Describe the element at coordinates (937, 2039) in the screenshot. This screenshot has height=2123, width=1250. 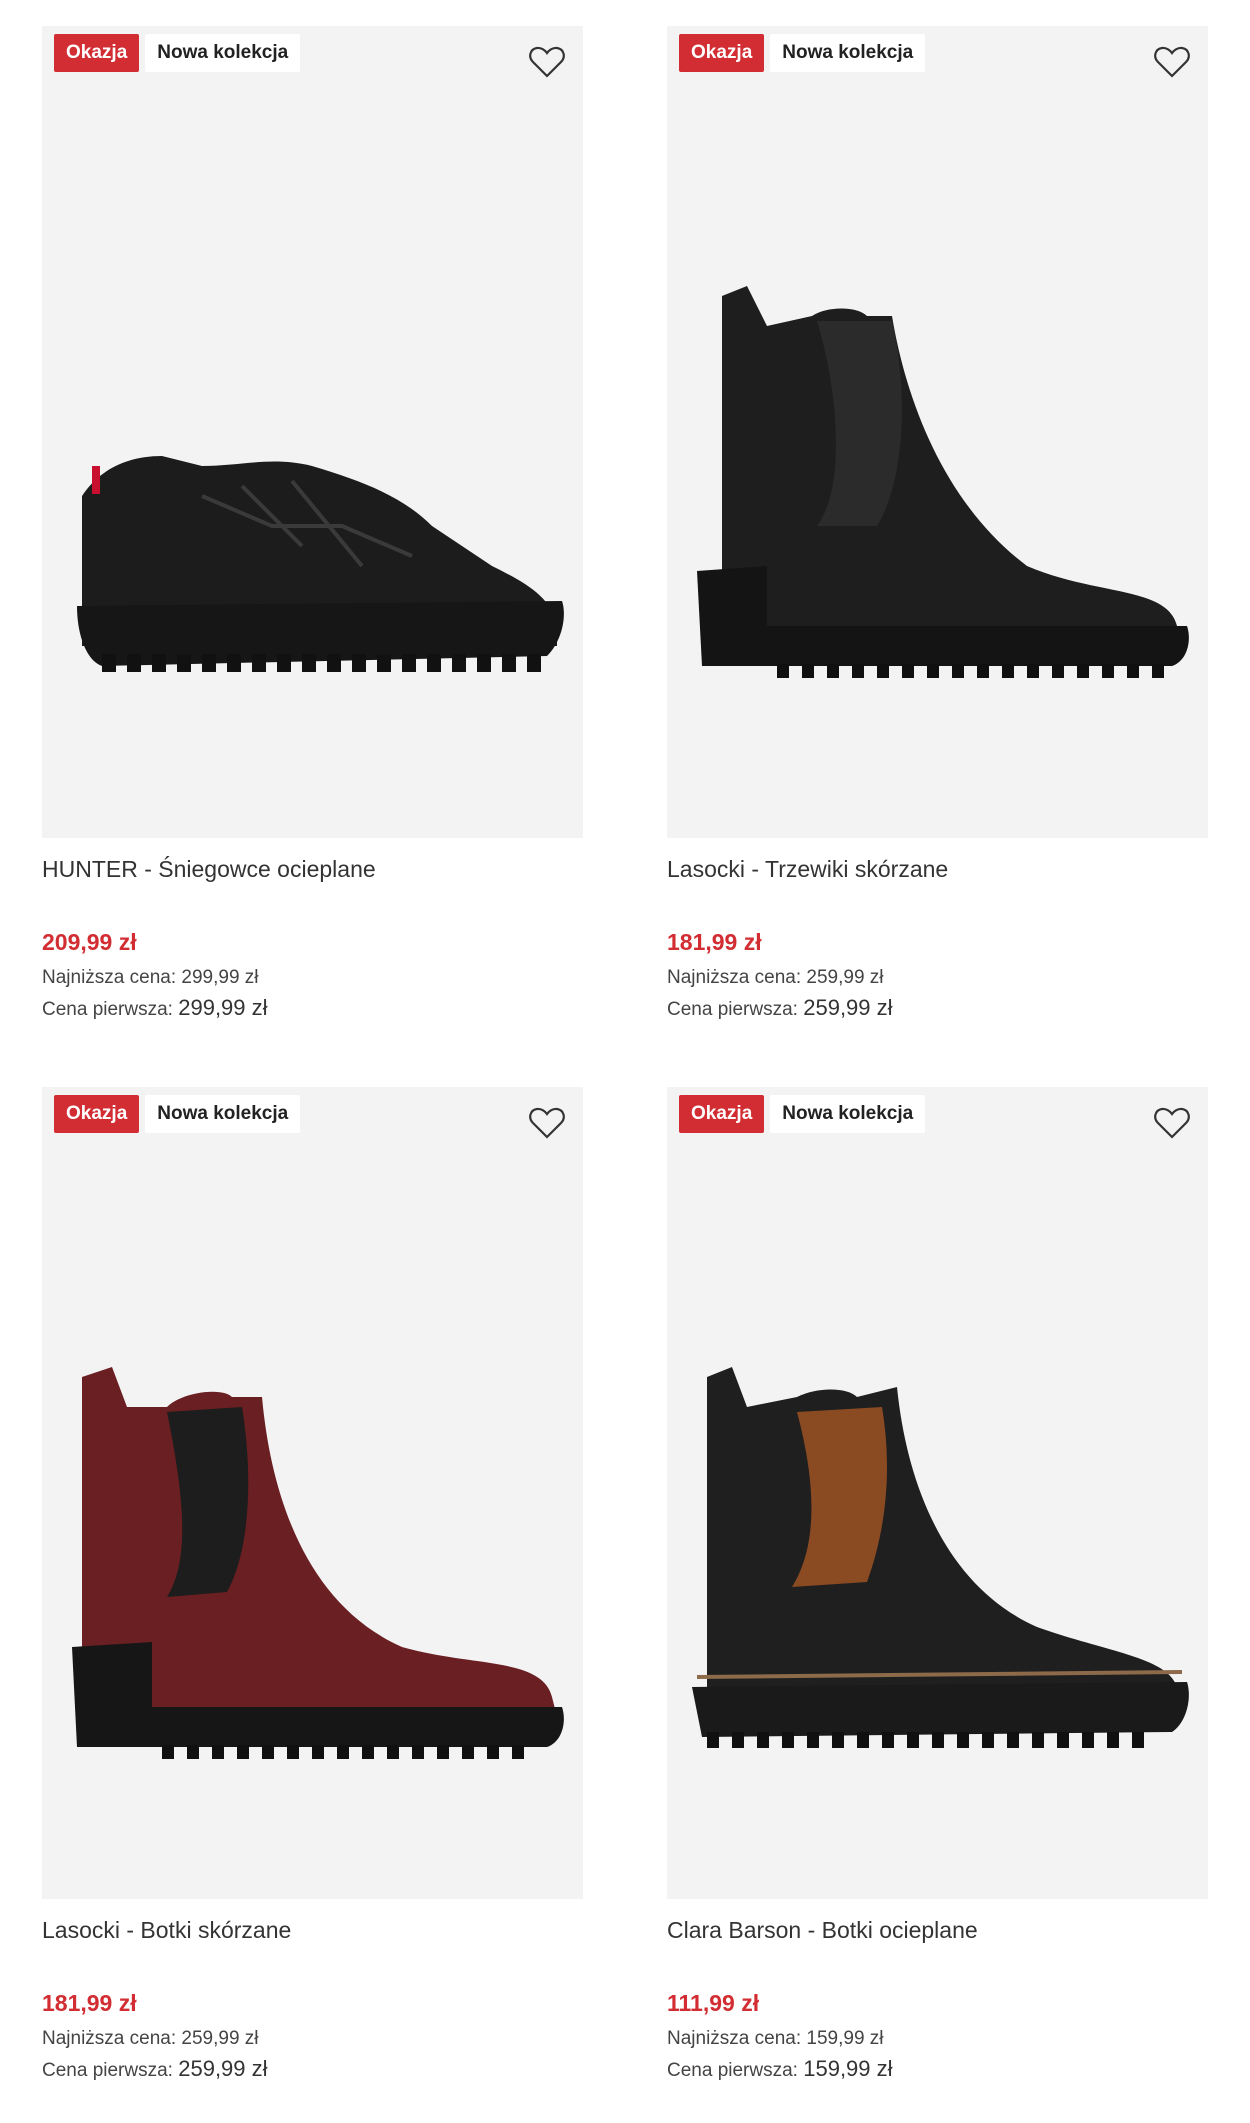
I see `lowest-price-line: Najniższa cena: 159,99 zł` at that location.